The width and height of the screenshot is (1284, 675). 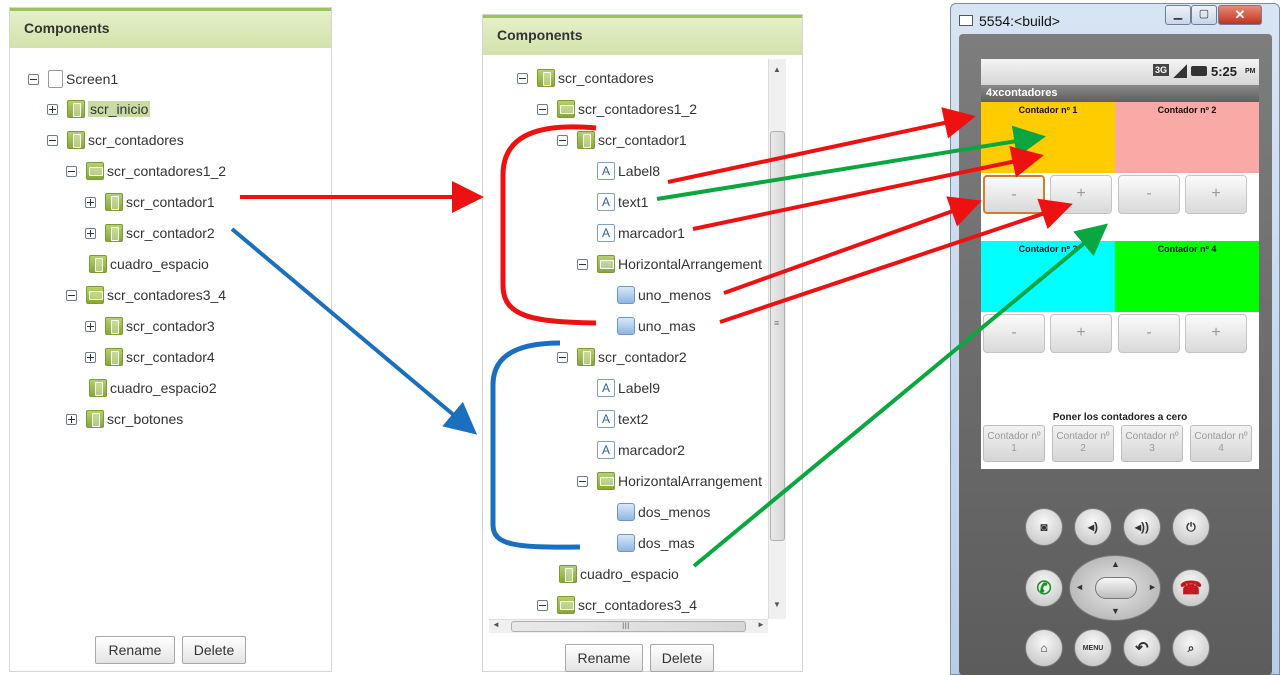 I want to click on arrow-uno-mas, so click(x=896, y=261).